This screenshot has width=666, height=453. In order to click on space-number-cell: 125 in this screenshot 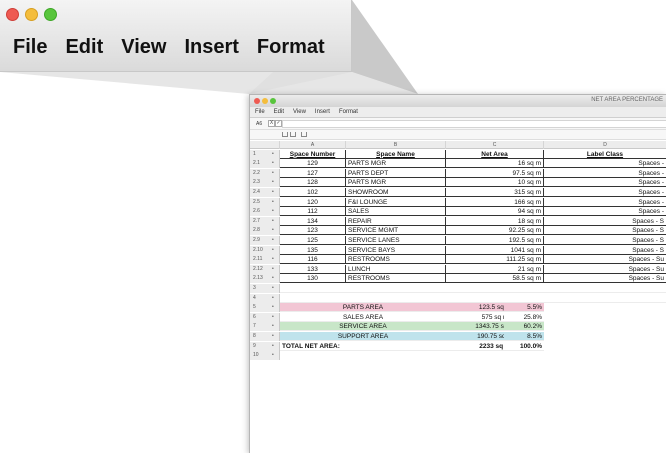, I will do `click(313, 240)`.